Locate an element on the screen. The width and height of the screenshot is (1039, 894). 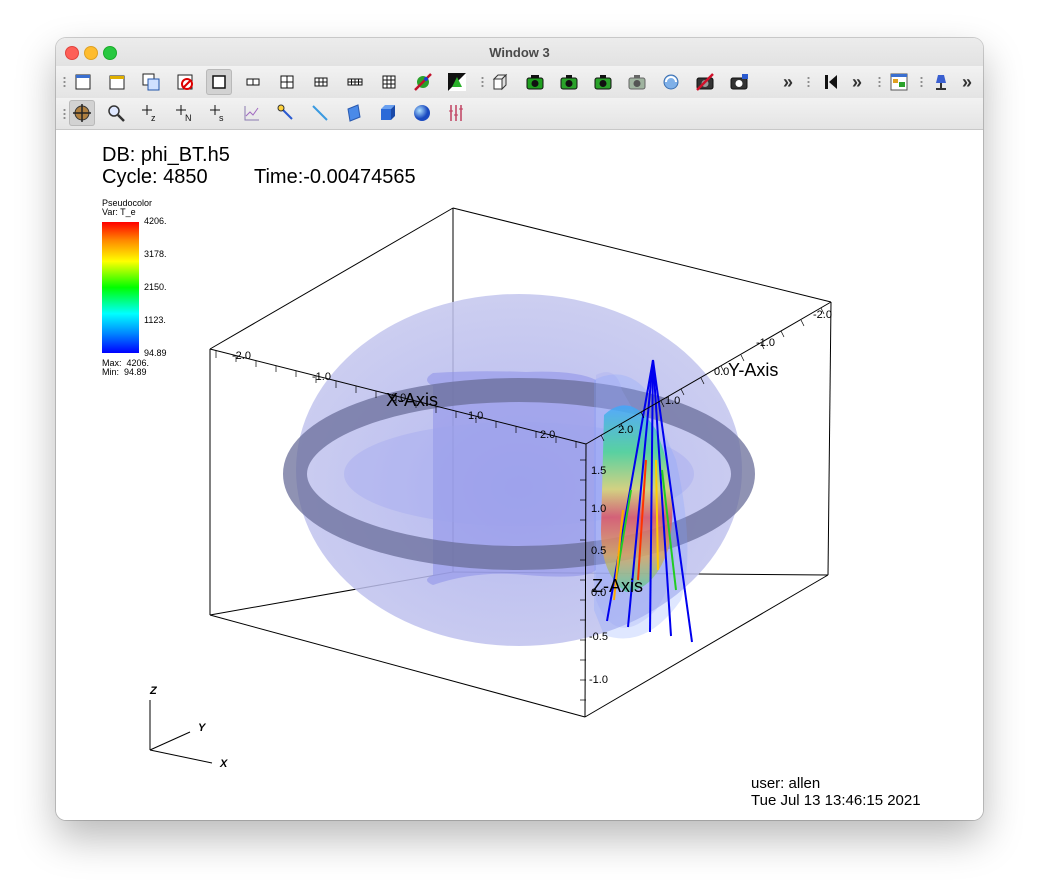
layout-2x2-icon is located at coordinates (287, 82).